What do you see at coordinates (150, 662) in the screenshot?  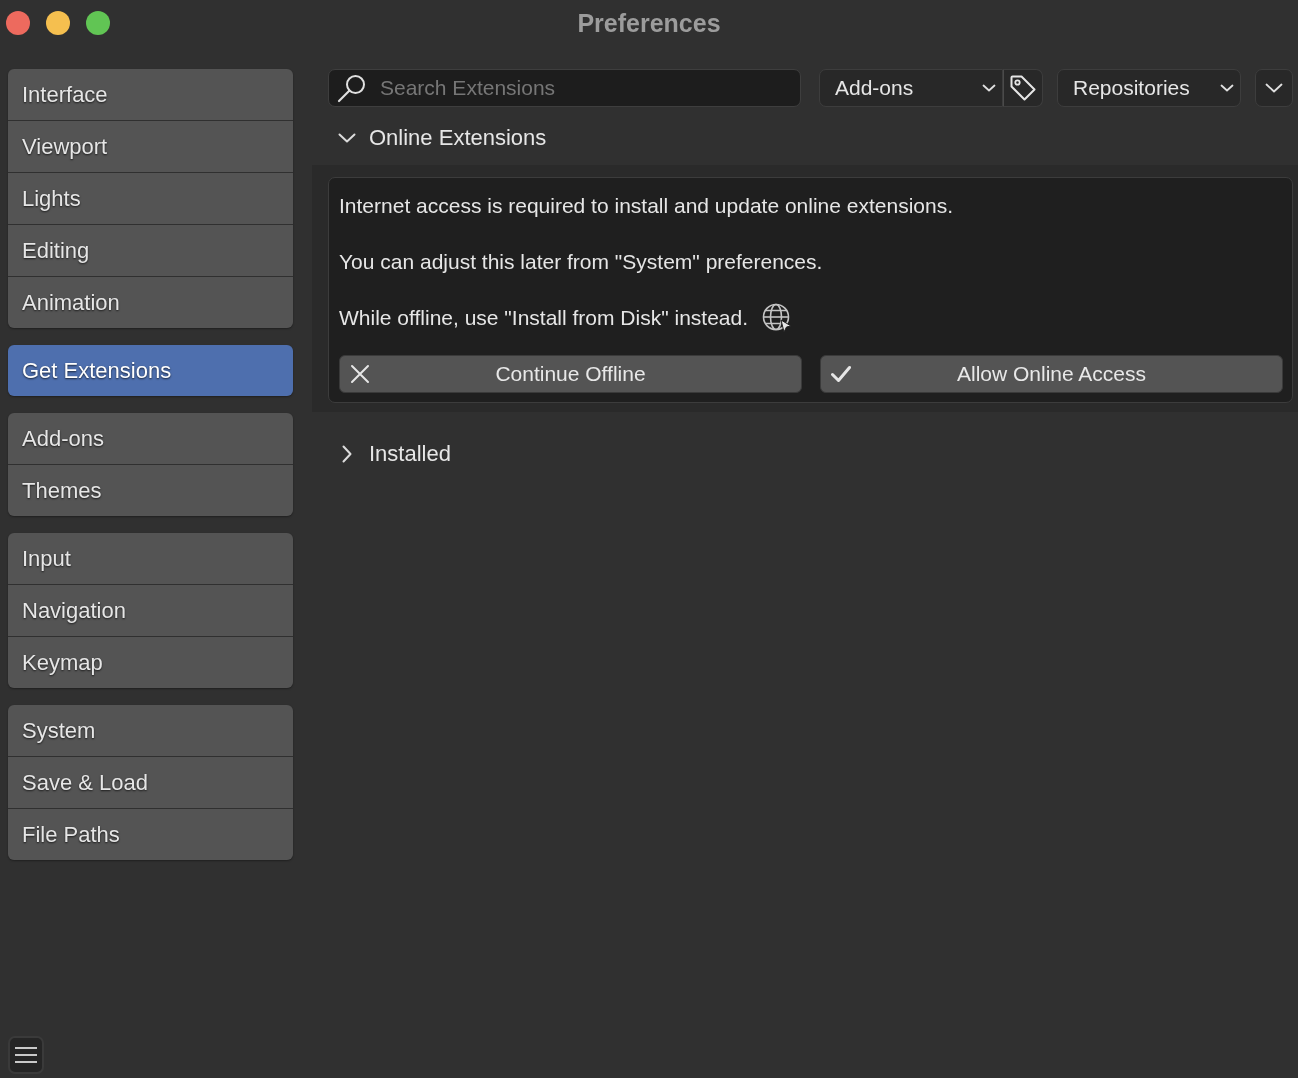 I see `sidebar-item: Keymap` at bounding box center [150, 662].